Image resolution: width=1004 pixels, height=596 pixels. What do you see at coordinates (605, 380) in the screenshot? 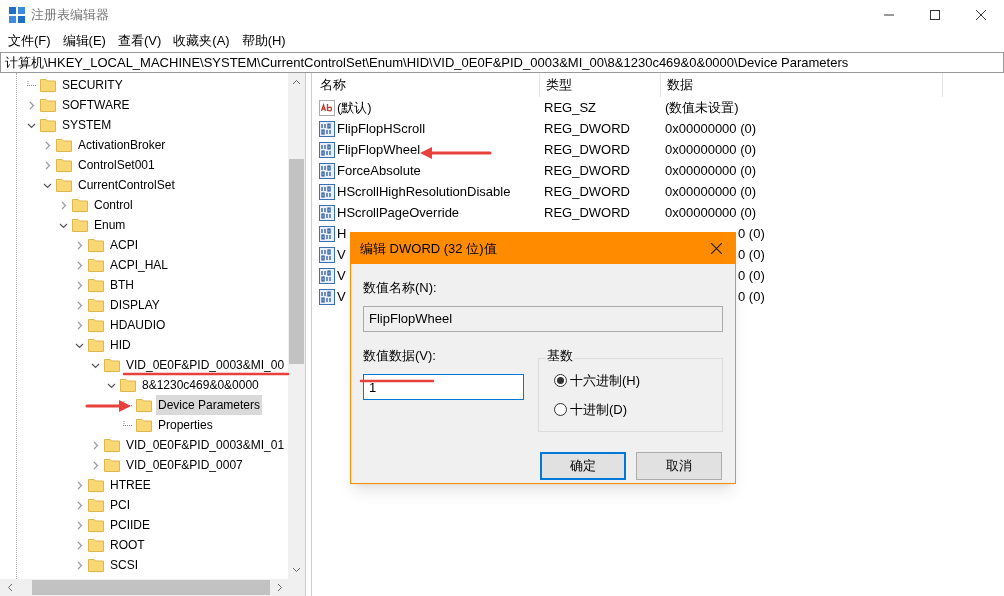
I see `radio-label: 十六进制(H)` at bounding box center [605, 380].